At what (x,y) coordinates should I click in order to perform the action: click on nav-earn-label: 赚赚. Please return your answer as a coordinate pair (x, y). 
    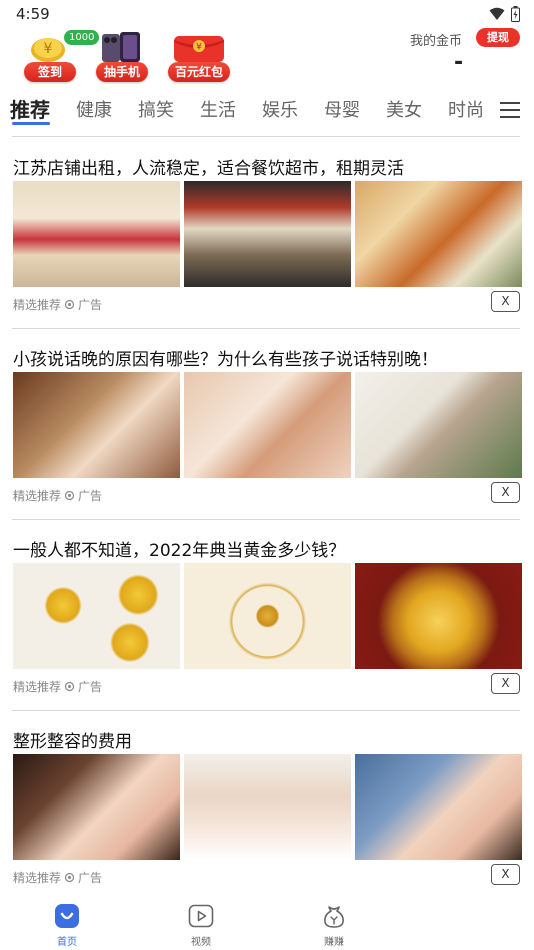
    Looking at the image, I should click on (334, 942).